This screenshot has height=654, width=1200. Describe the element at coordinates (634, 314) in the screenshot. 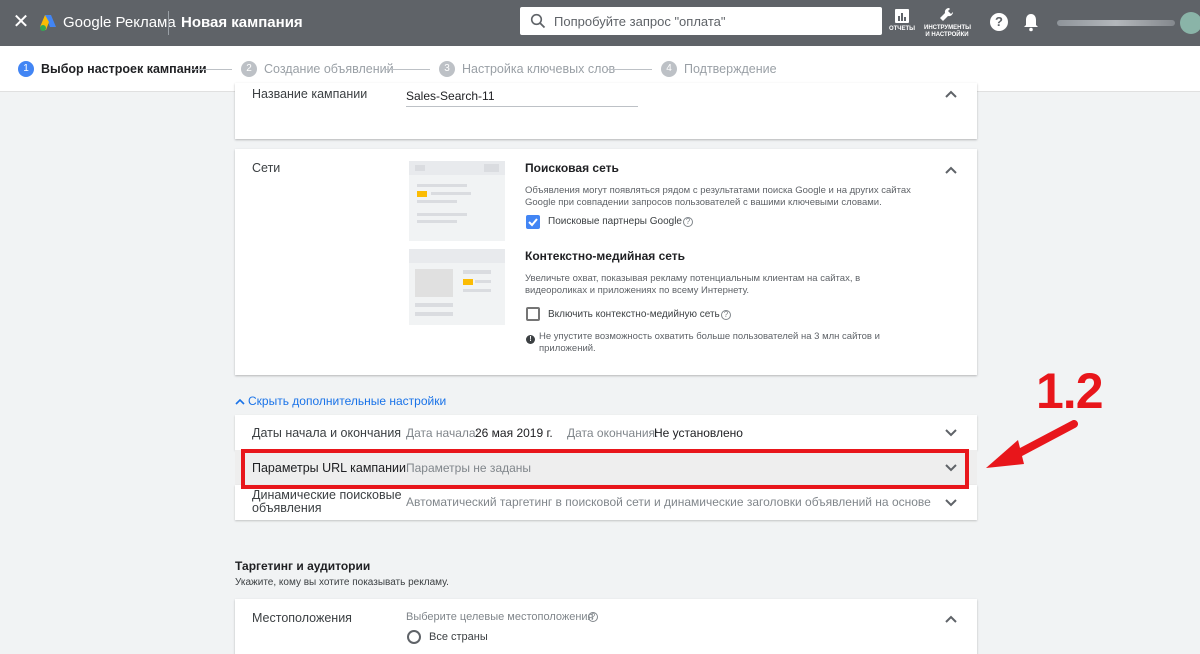

I see `display-network-include-label: Включить контекстно-медийную сеть` at that location.